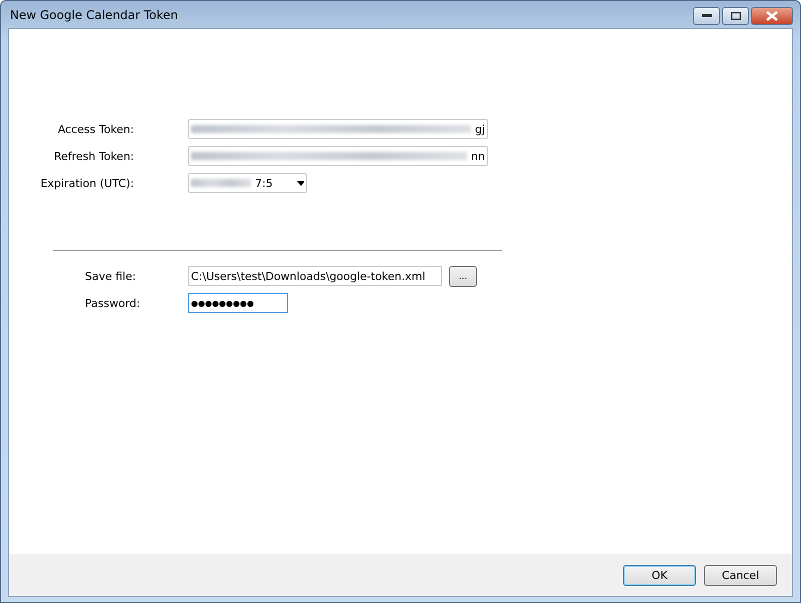 The width and height of the screenshot is (801, 603). What do you see at coordinates (238, 303) in the screenshot?
I see `password-field: ●●●●●●●●●` at bounding box center [238, 303].